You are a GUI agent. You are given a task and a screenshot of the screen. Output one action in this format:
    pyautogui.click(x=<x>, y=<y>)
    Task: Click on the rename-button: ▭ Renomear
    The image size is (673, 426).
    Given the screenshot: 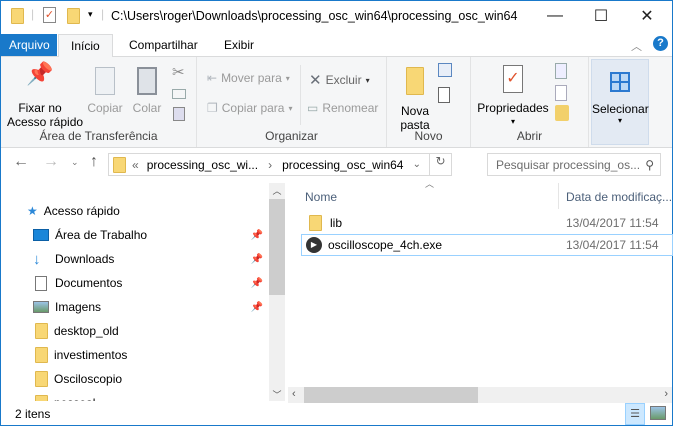 What is the action you would take?
    pyautogui.click(x=342, y=108)
    